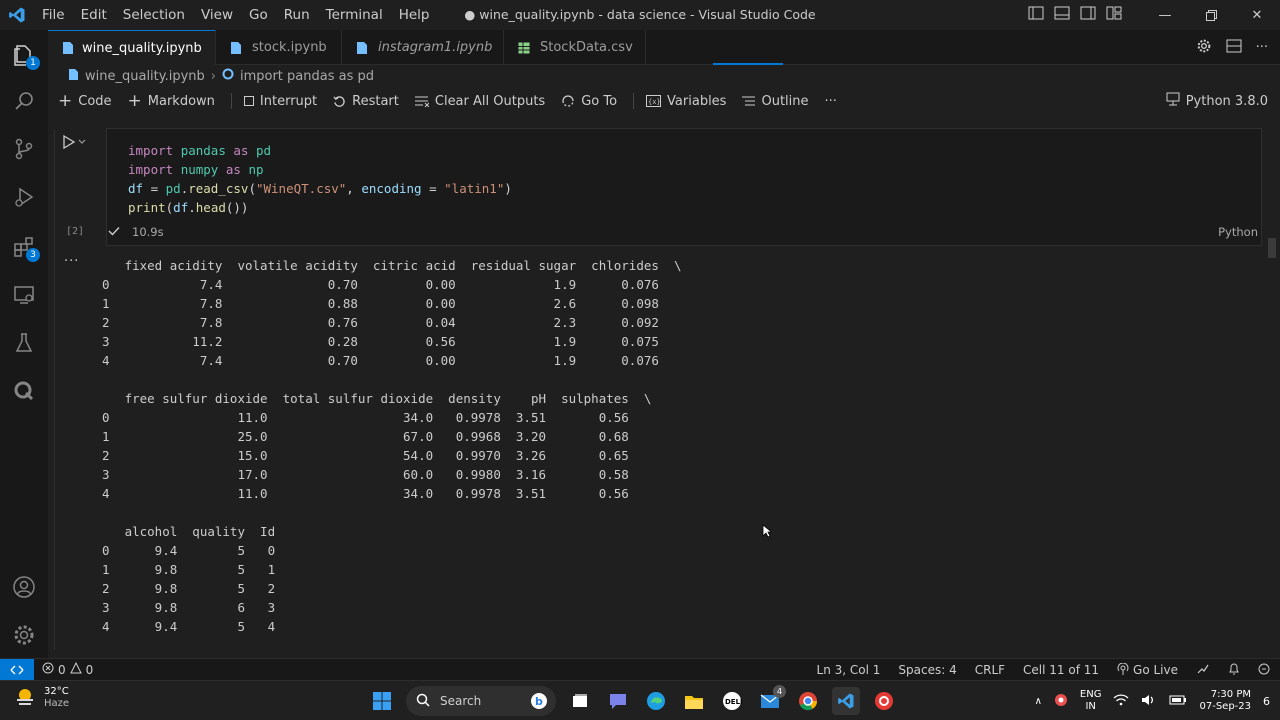  What do you see at coordinates (24, 247) in the screenshot?
I see `extensions-icon: 3` at bounding box center [24, 247].